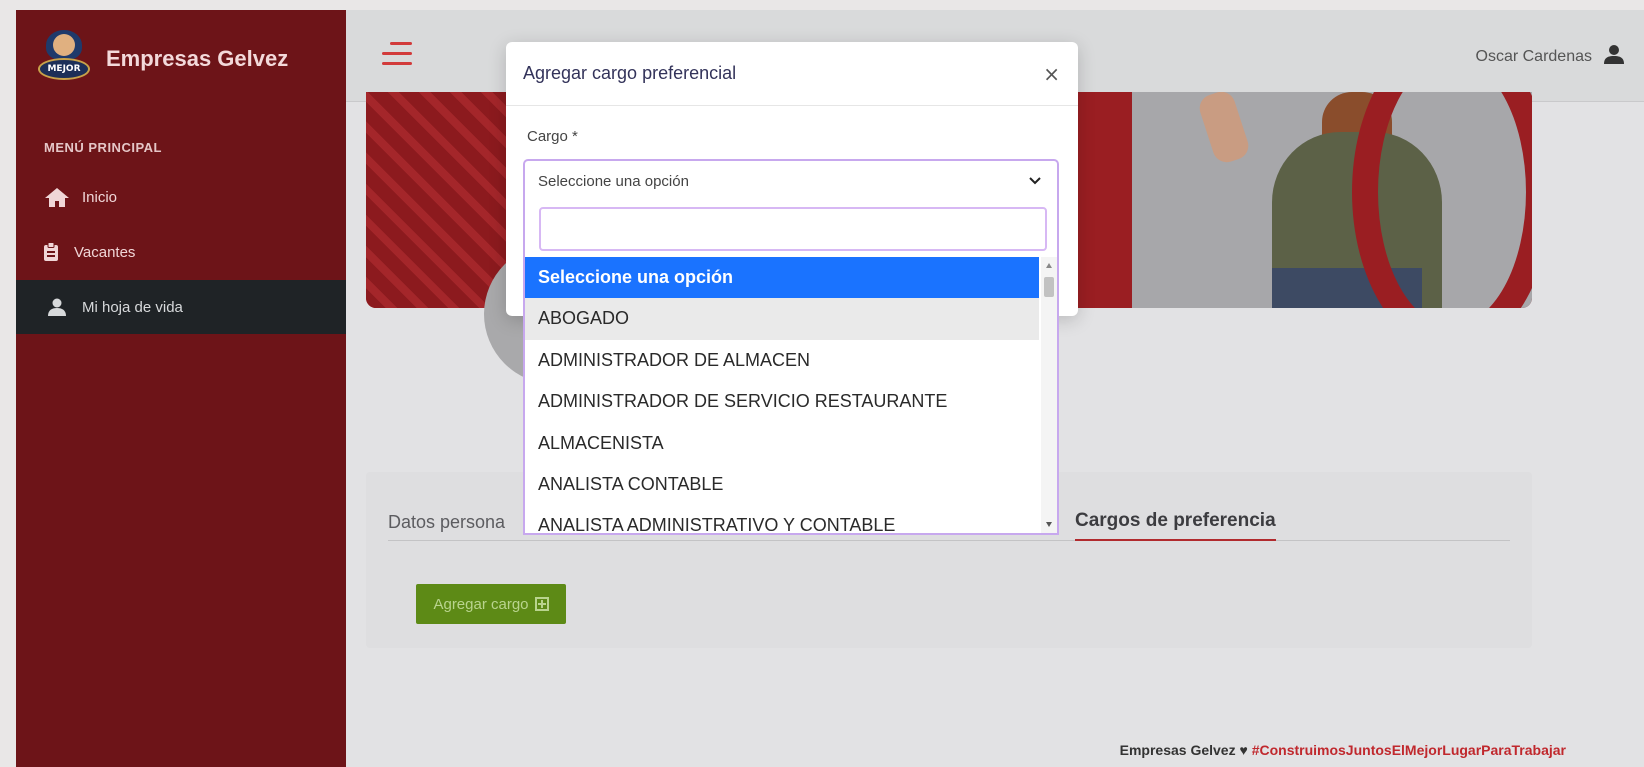 Image resolution: width=1644 pixels, height=767 pixels. Describe the element at coordinates (57, 197) in the screenshot. I see `home-icon` at that location.